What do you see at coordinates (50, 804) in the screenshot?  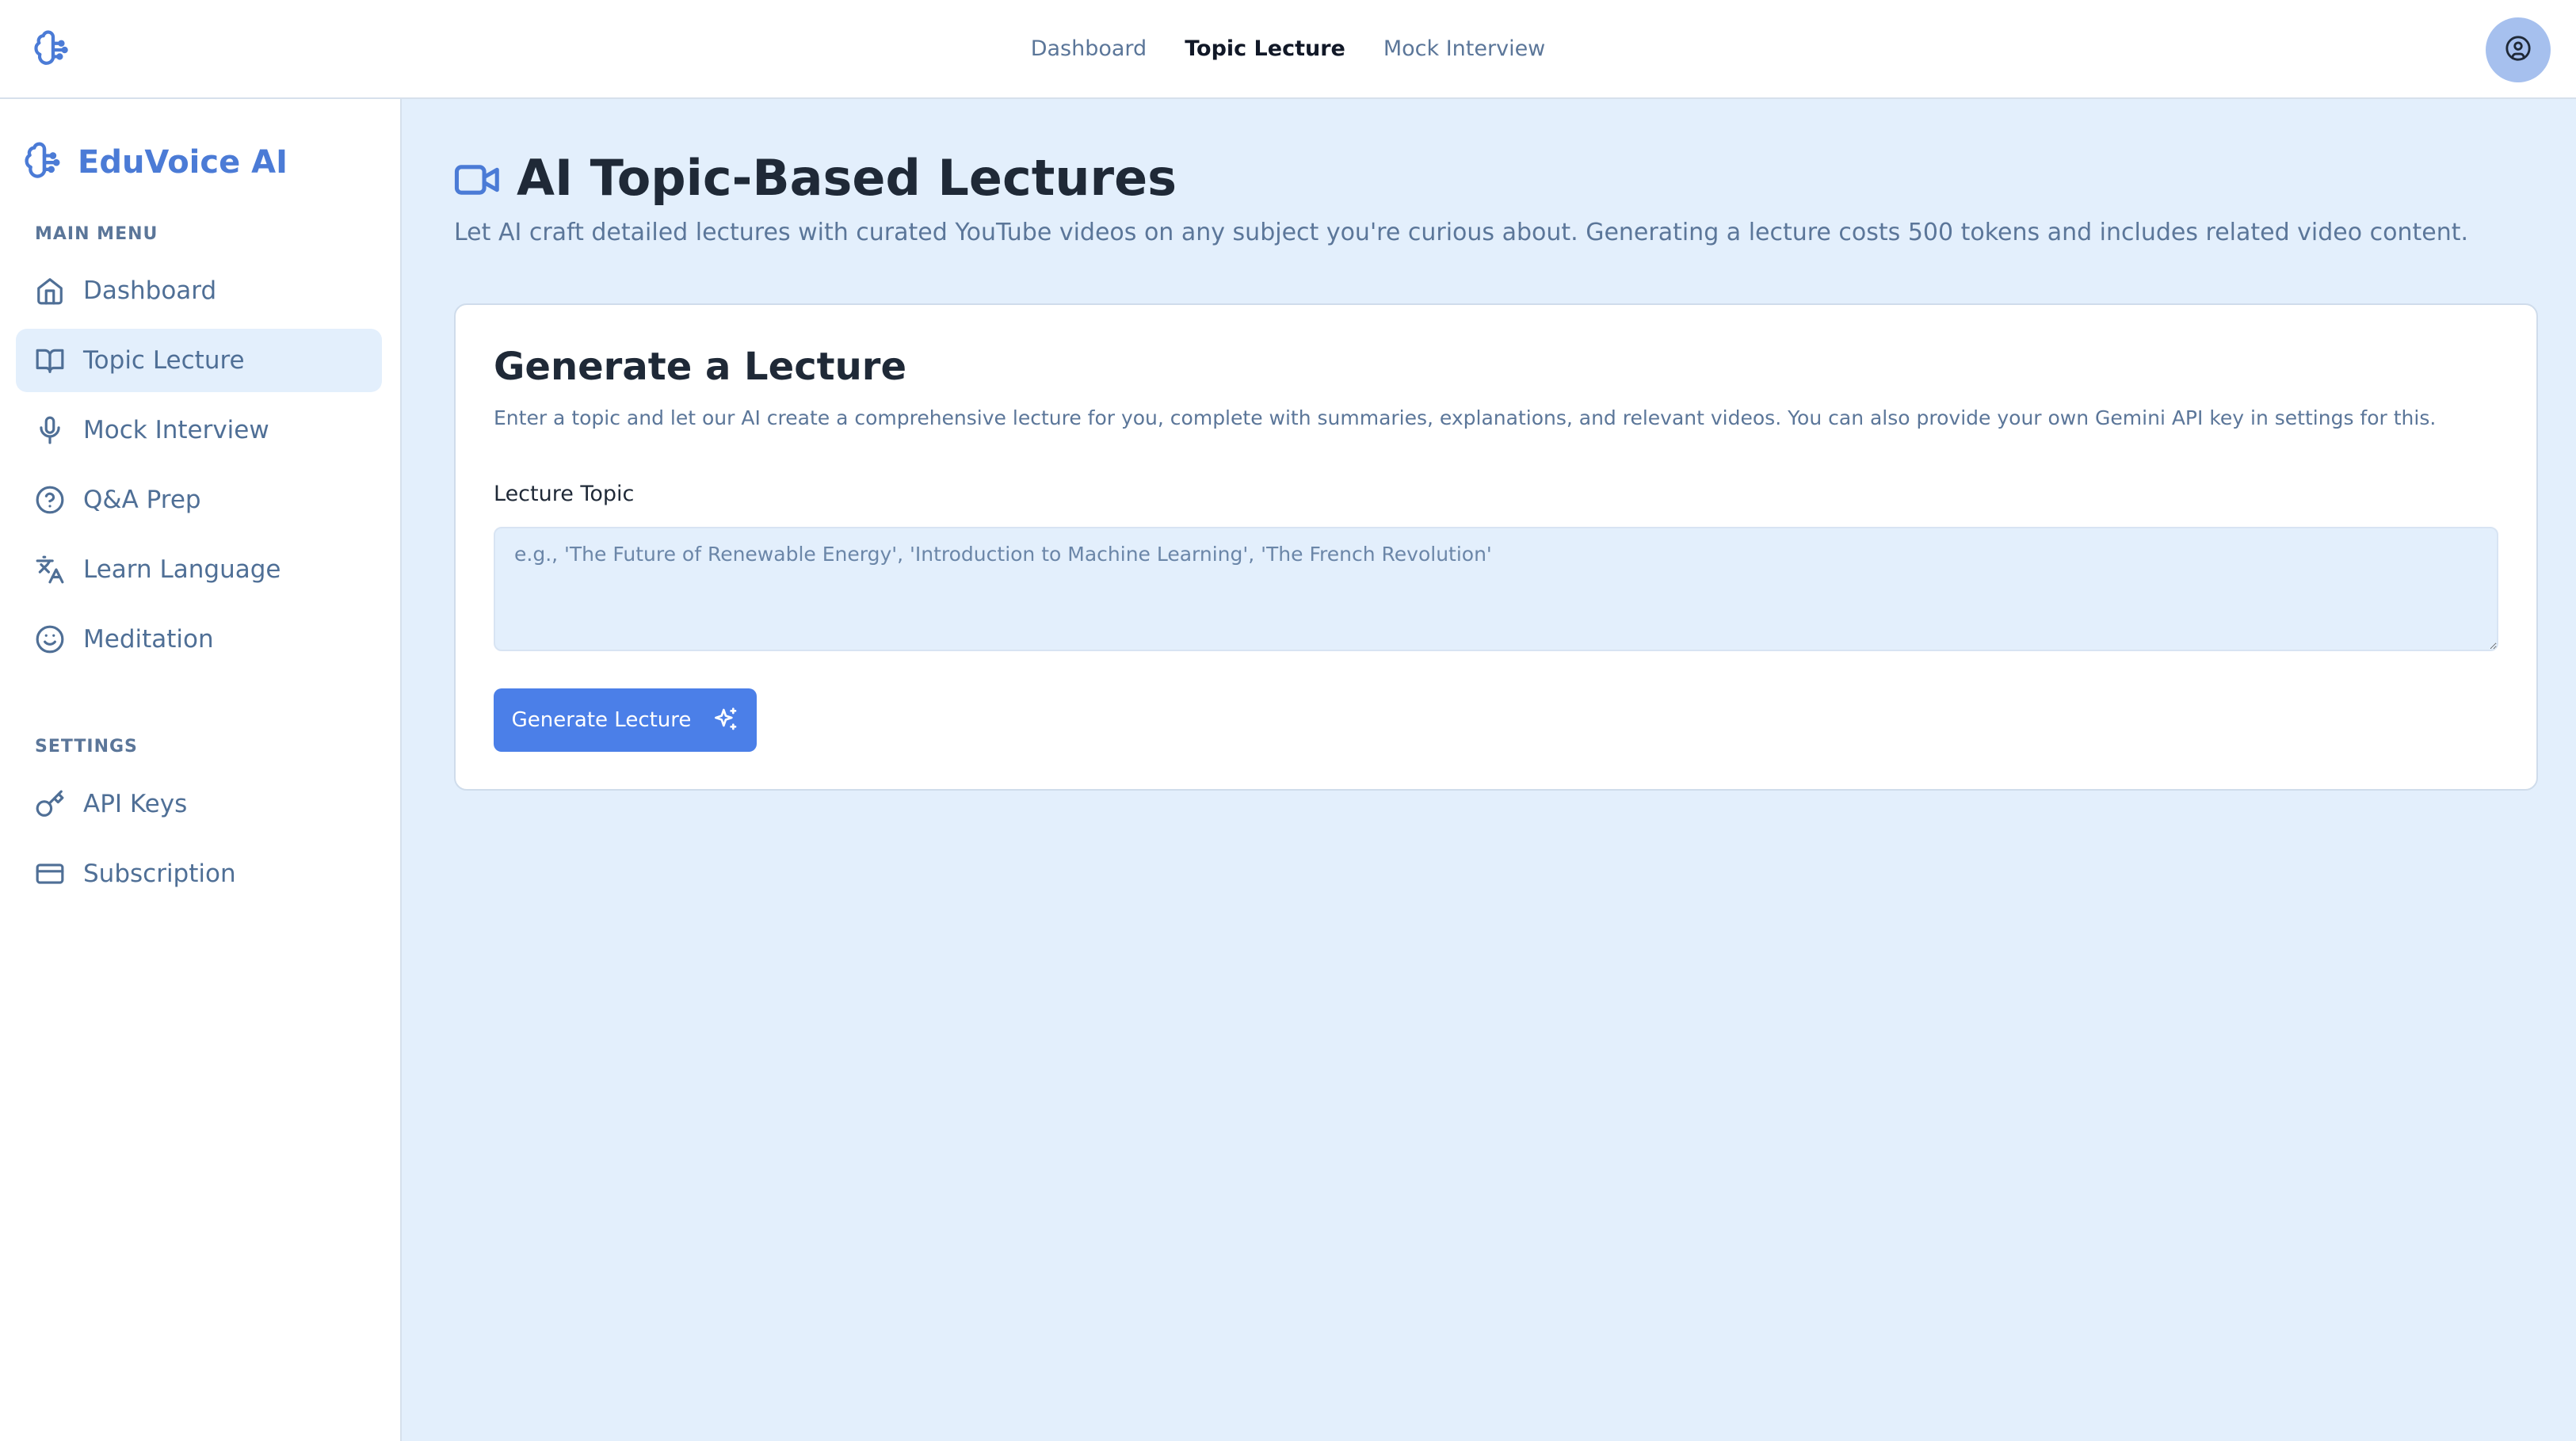 I see `key-icon` at bounding box center [50, 804].